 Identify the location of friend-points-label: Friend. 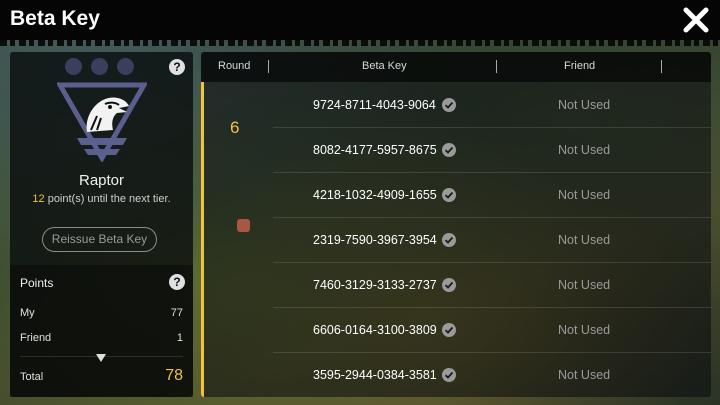
(36, 338).